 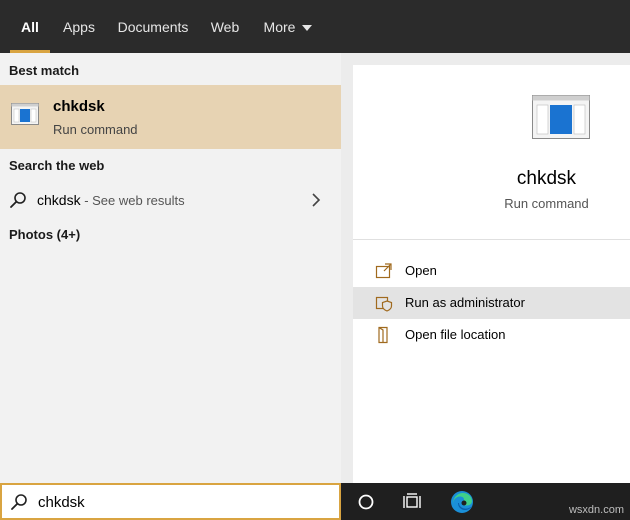 What do you see at coordinates (384, 304) in the screenshot?
I see `shield-icon` at bounding box center [384, 304].